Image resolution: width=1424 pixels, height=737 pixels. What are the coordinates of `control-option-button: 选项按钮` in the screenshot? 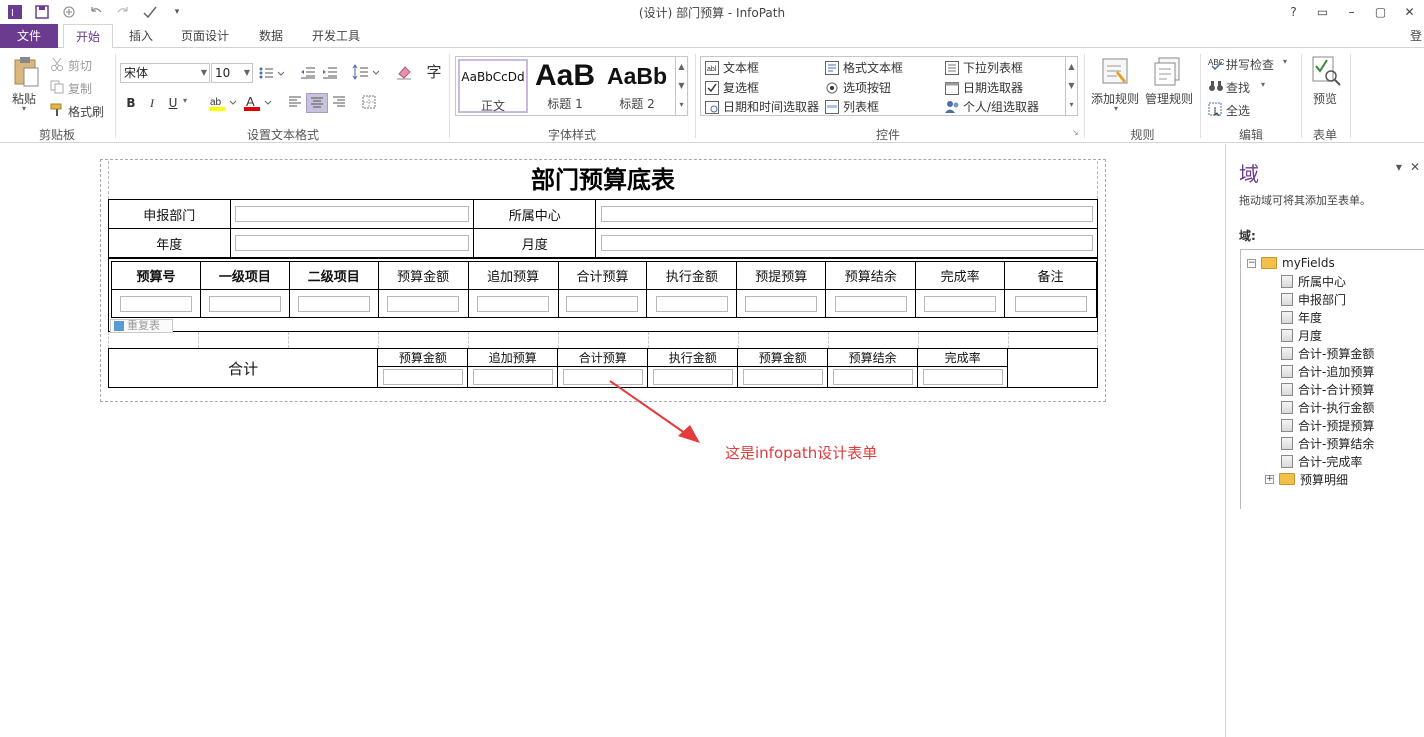 It's located at (858, 87).